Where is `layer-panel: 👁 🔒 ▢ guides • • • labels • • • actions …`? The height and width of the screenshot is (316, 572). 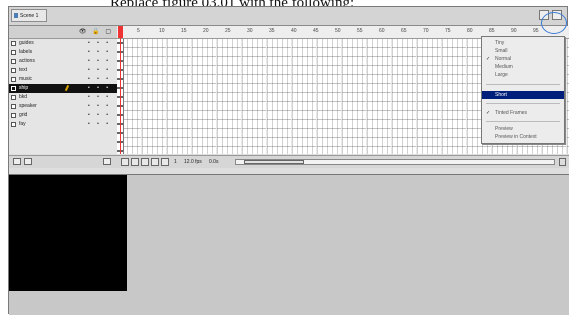 layer-panel: 👁 🔒 ▢ guides • • • labels • • • actions … is located at coordinates (63, 90).